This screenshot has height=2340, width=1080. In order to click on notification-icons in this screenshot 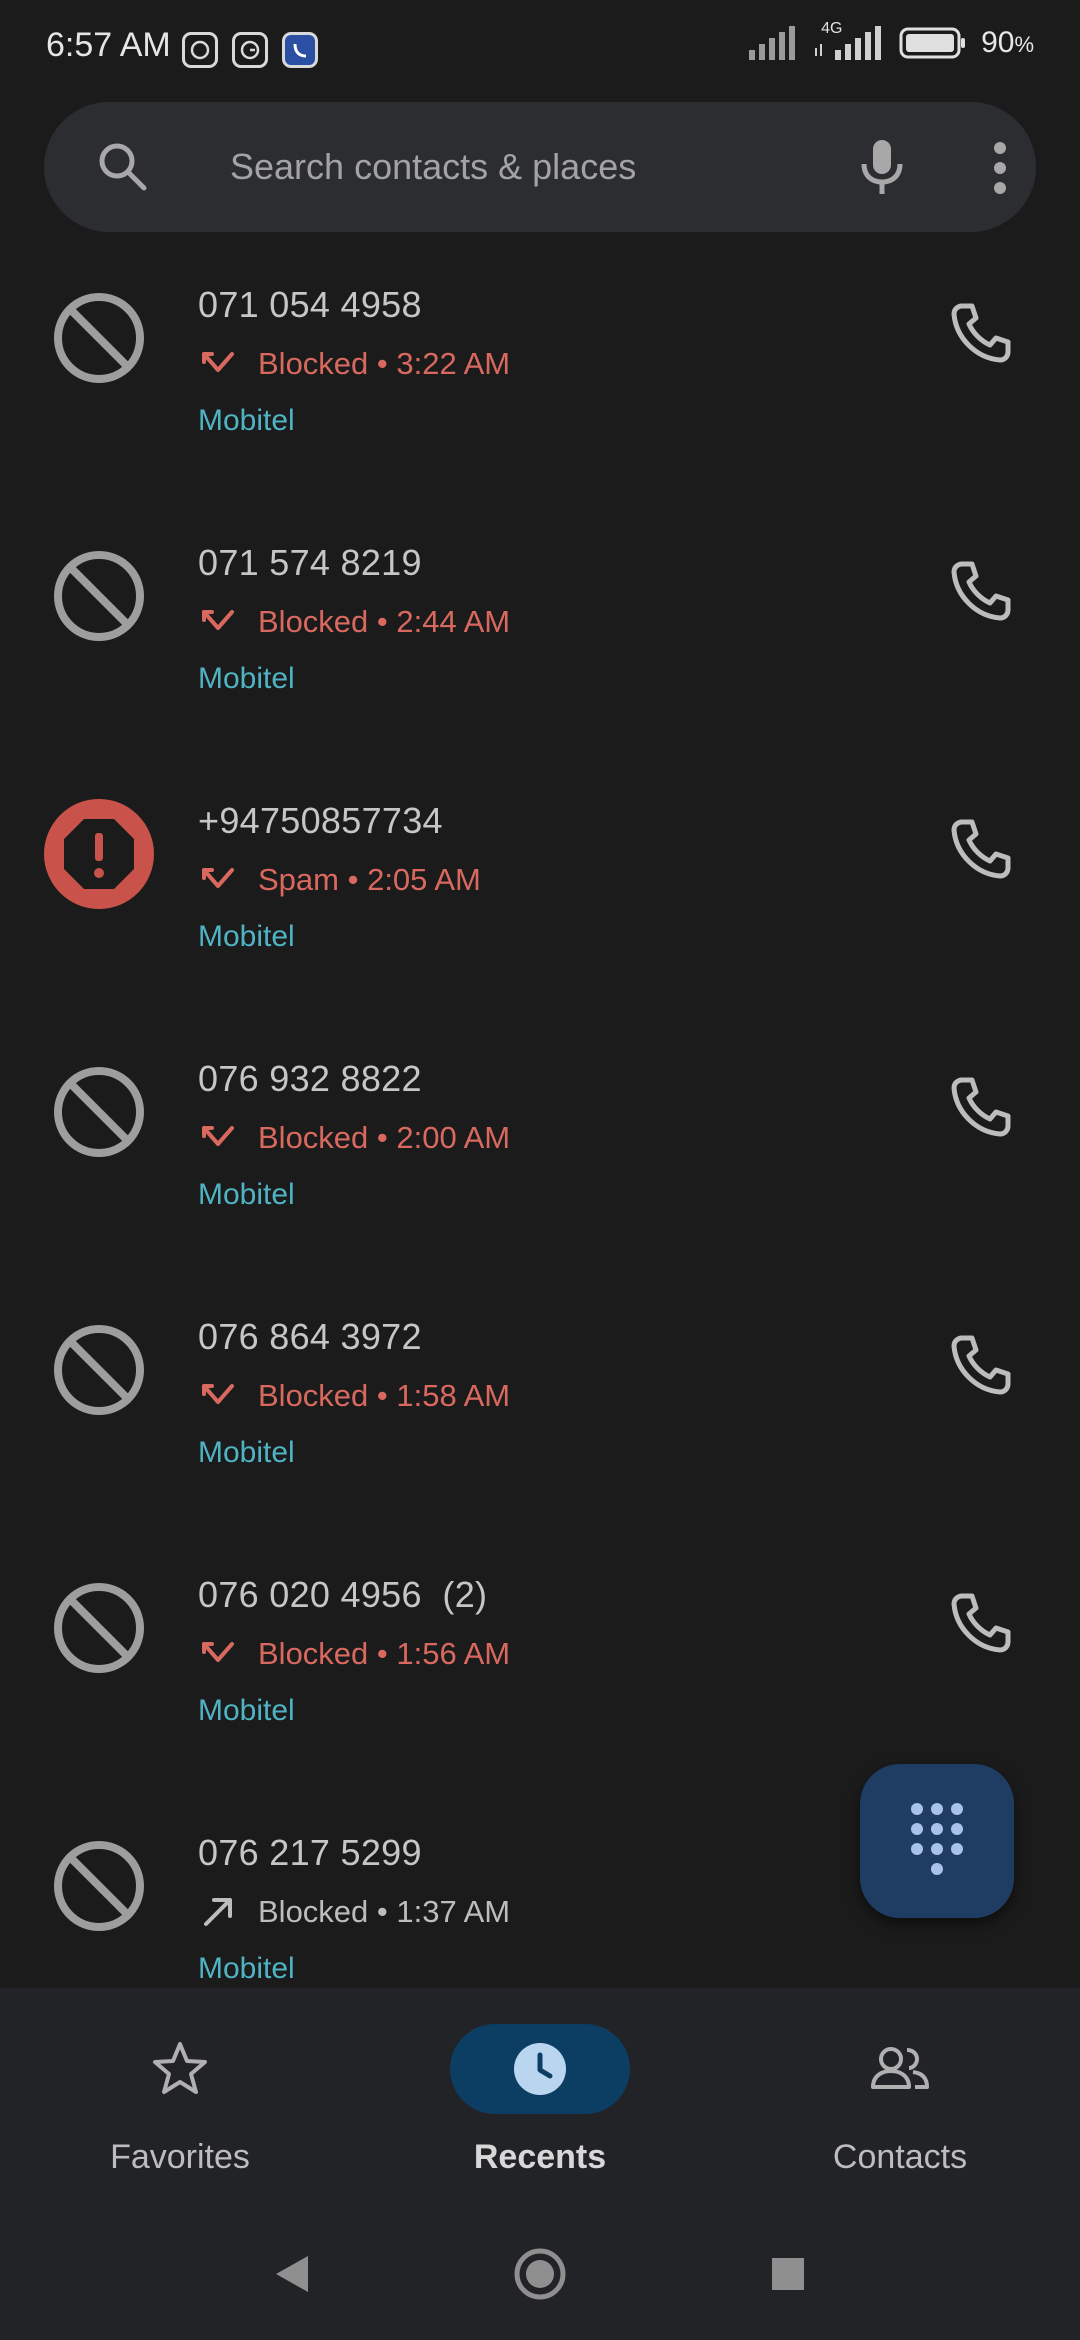, I will do `click(250, 50)`.